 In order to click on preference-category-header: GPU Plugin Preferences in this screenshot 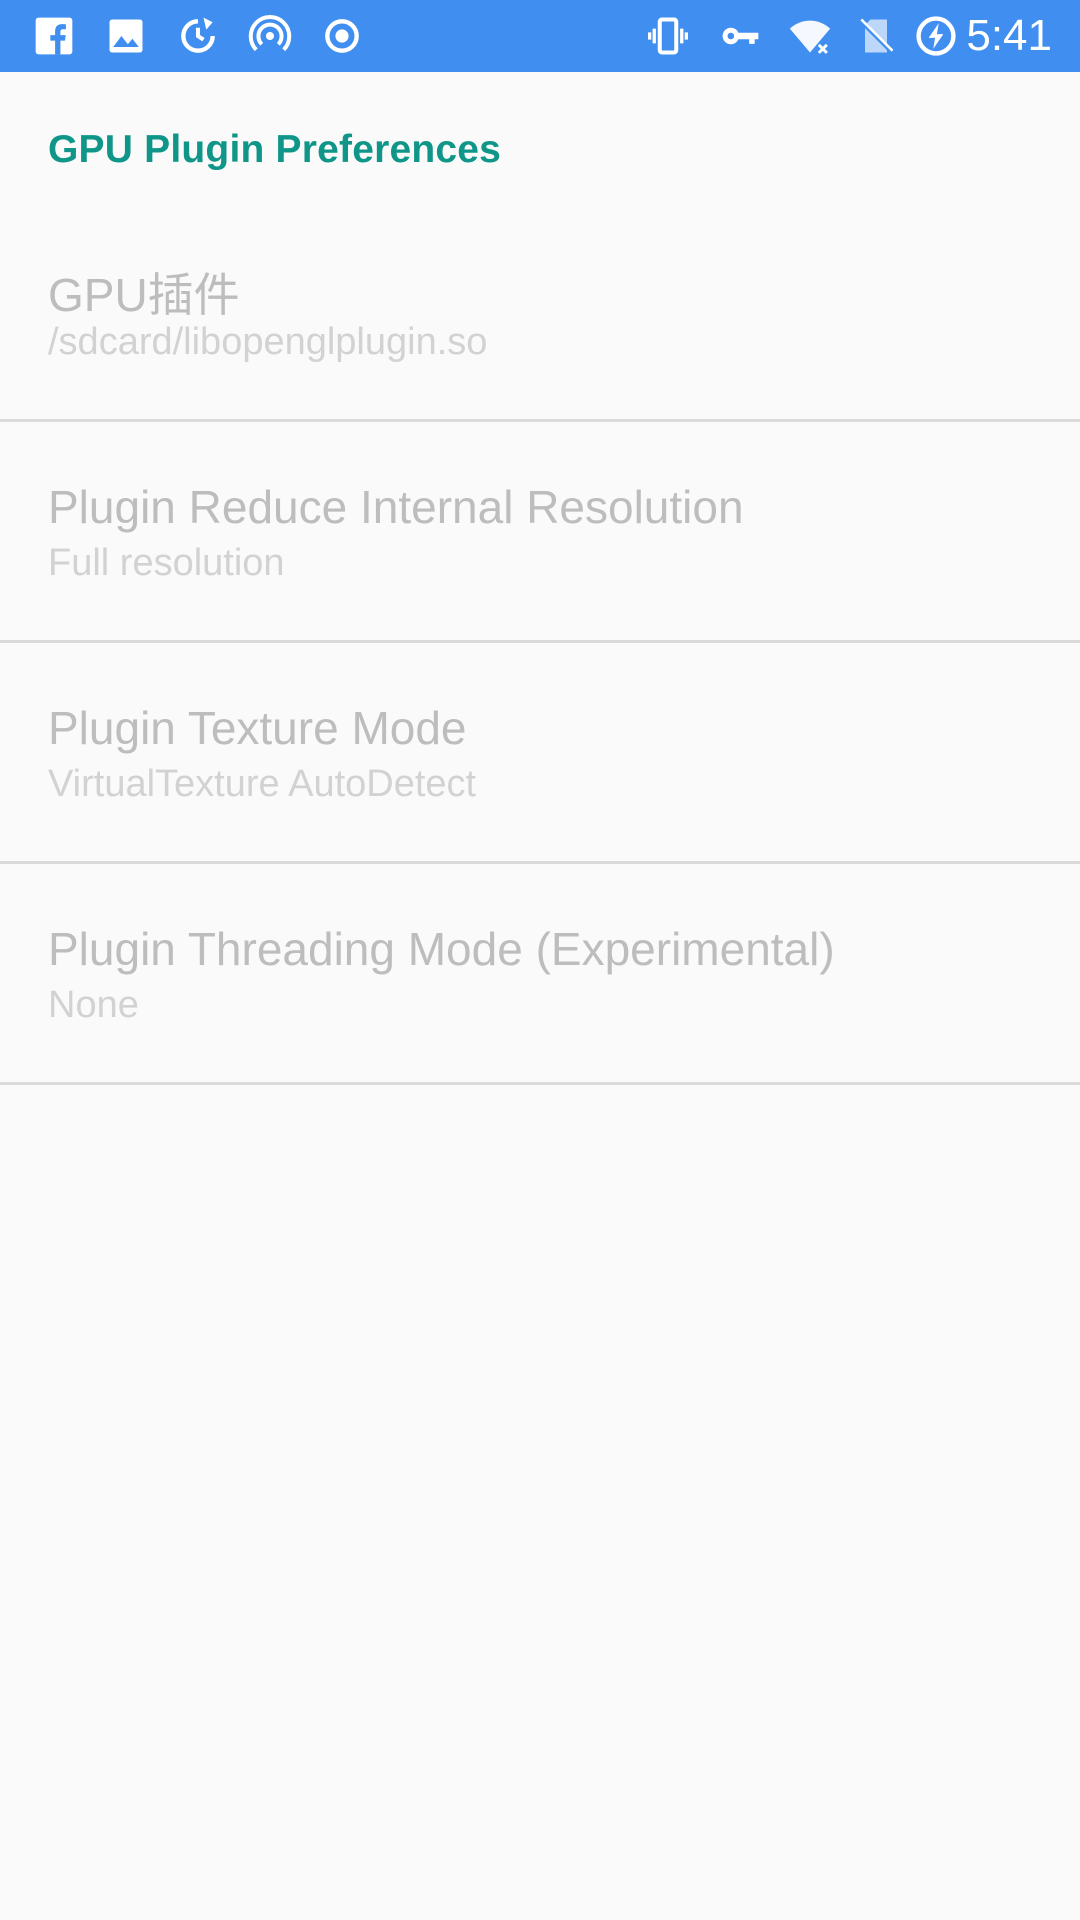, I will do `click(275, 149)`.